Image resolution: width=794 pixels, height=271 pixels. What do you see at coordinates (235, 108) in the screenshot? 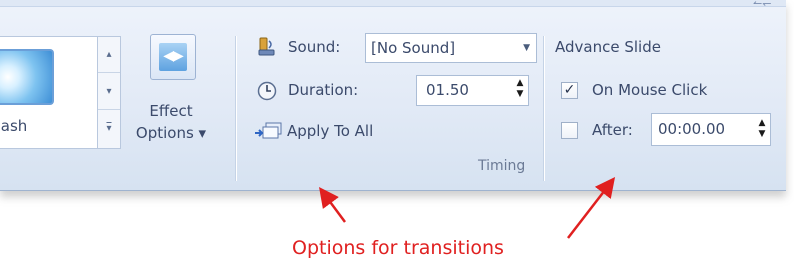
I see `group-separator` at bounding box center [235, 108].